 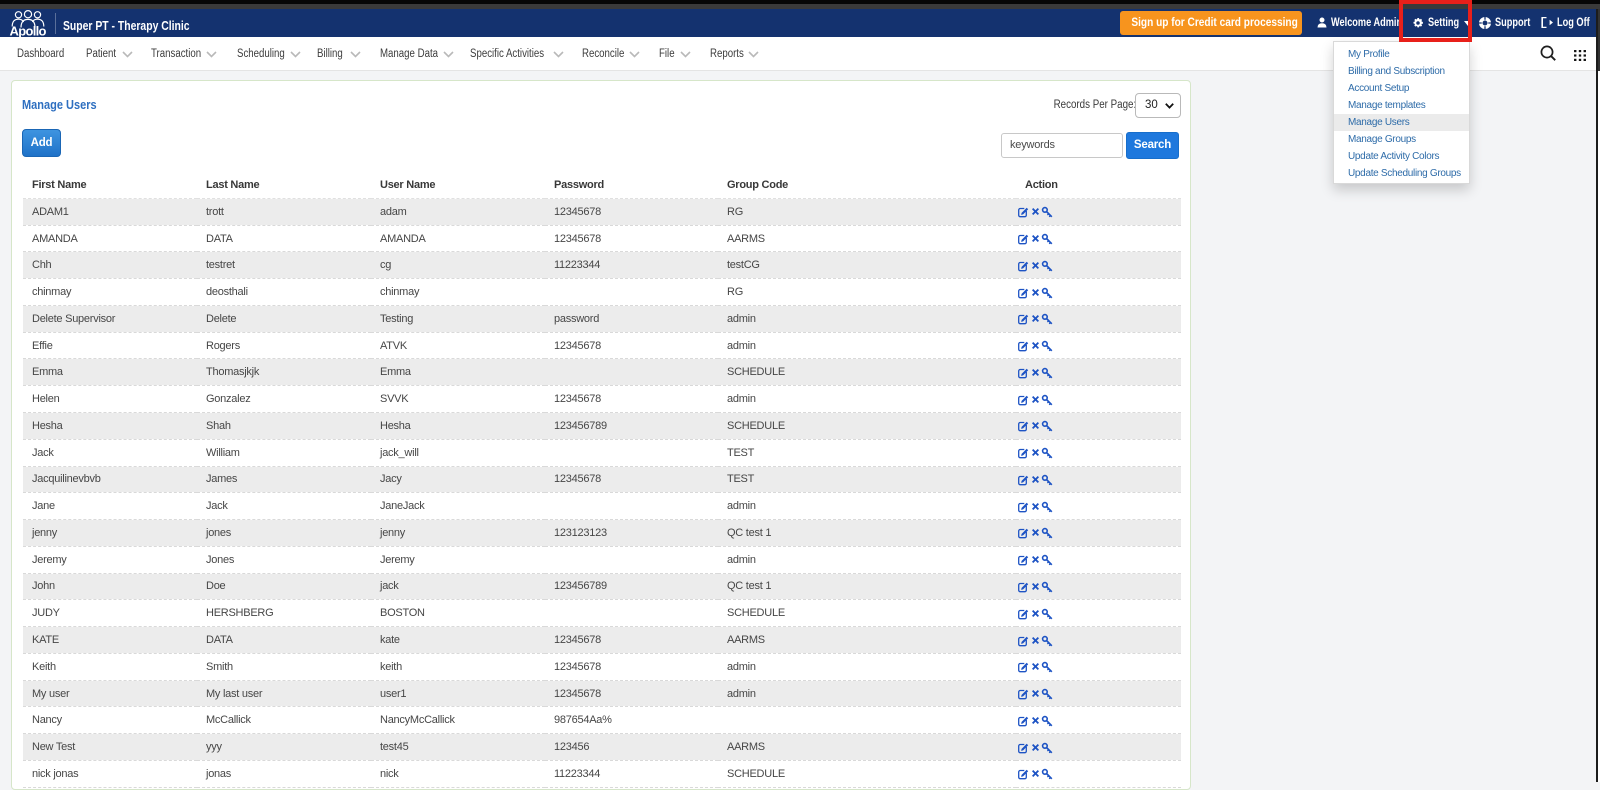 What do you see at coordinates (28, 30) in the screenshot?
I see `svg-text: Apollo` at bounding box center [28, 30].